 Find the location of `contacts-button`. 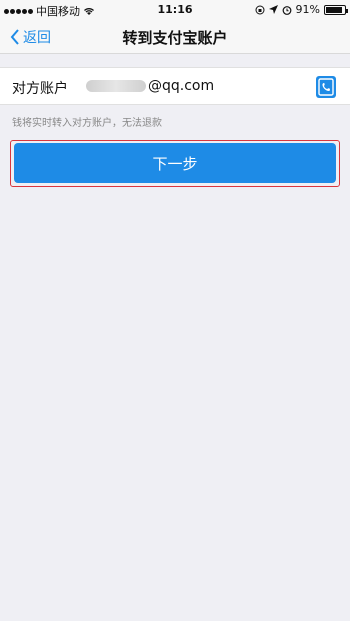

contacts-button is located at coordinates (326, 87).